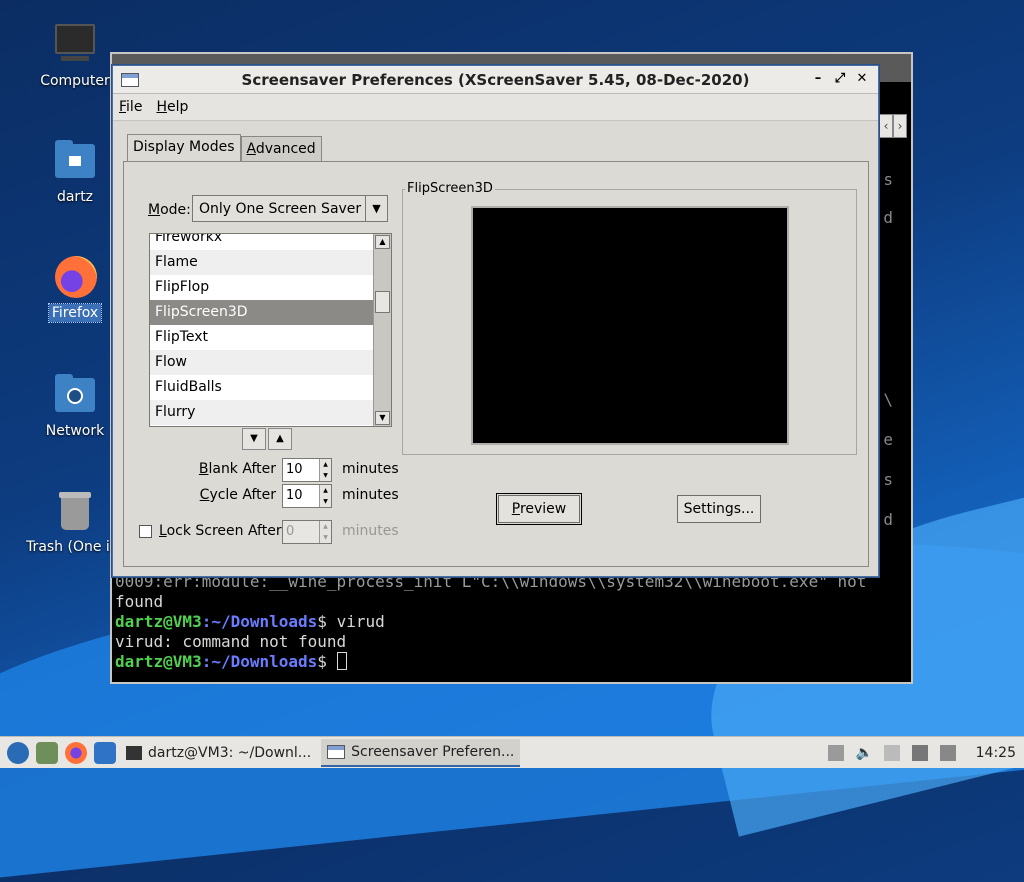 This screenshot has width=1024, height=882. What do you see at coordinates (75, 313) in the screenshot?
I see `desktop-icon-label: Firefox` at bounding box center [75, 313].